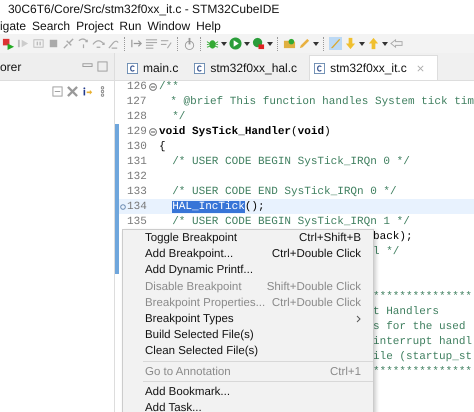 This screenshot has height=412, width=474. What do you see at coordinates (422, 356) in the screenshot?
I see `code-comment: ile (startup_st` at bounding box center [422, 356].